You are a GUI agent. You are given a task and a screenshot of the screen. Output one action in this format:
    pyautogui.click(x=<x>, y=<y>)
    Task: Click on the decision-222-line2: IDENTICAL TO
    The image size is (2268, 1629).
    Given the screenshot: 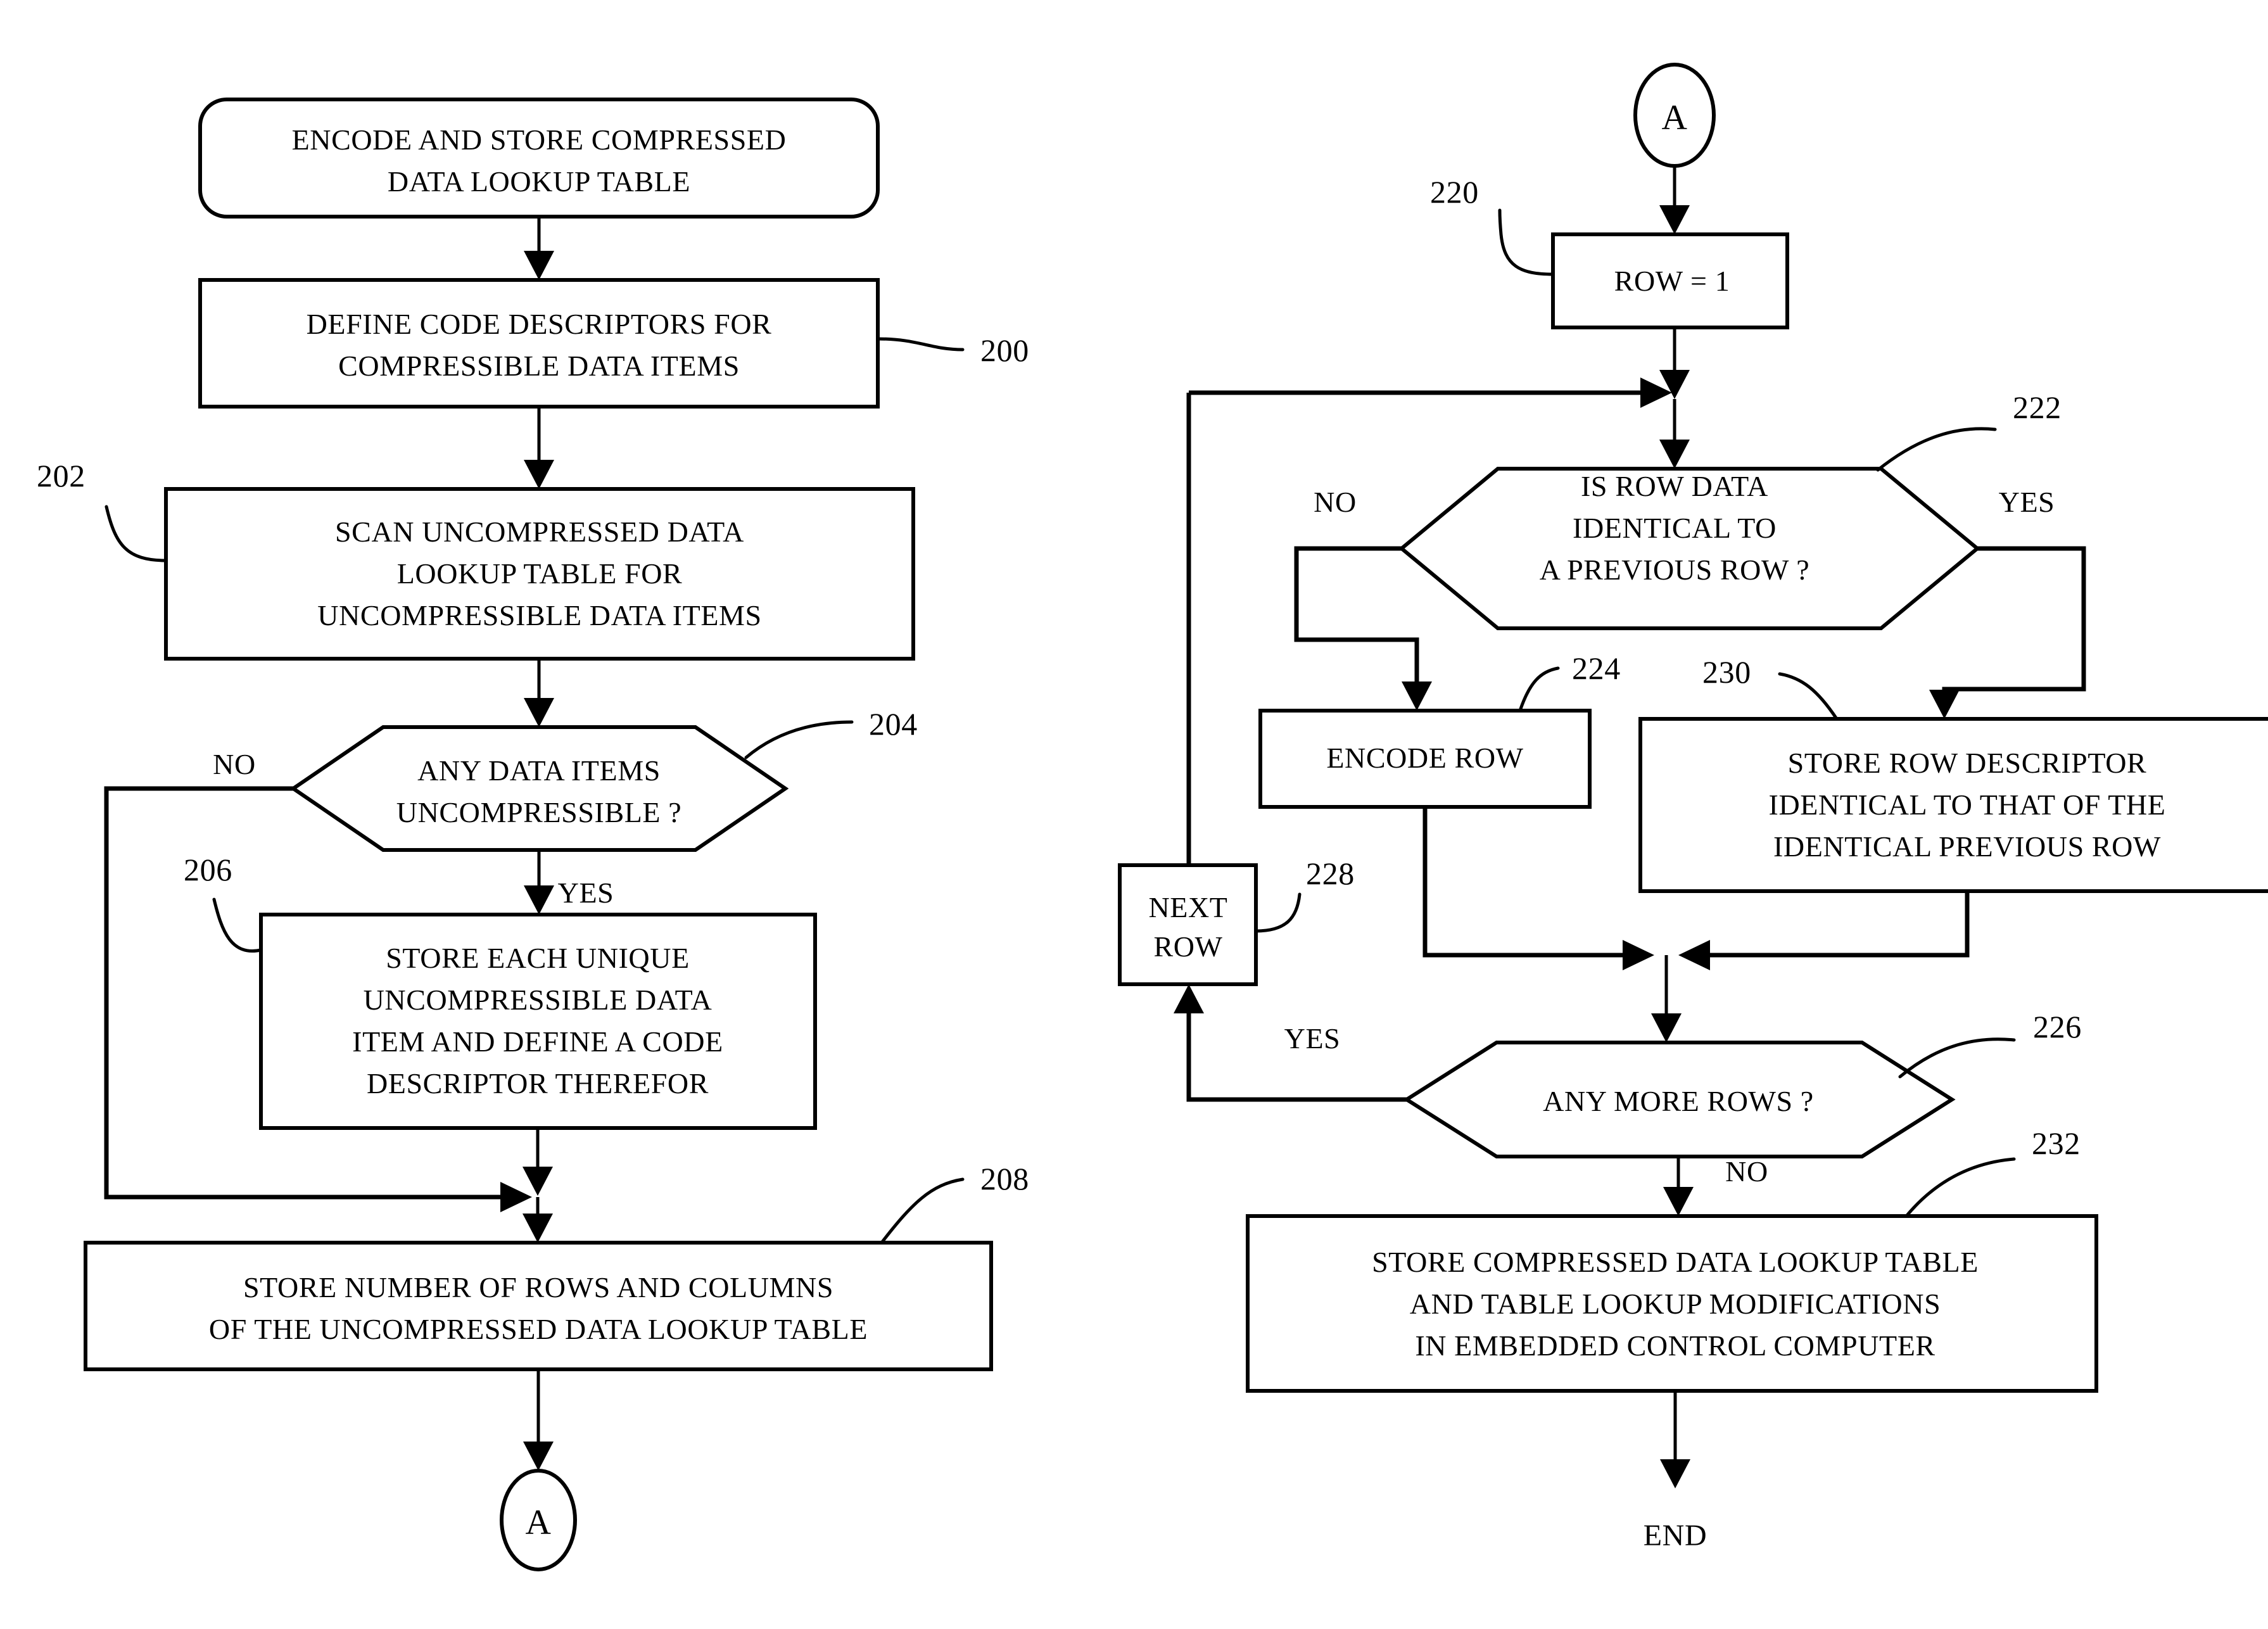 What is the action you would take?
    pyautogui.click(x=1675, y=528)
    